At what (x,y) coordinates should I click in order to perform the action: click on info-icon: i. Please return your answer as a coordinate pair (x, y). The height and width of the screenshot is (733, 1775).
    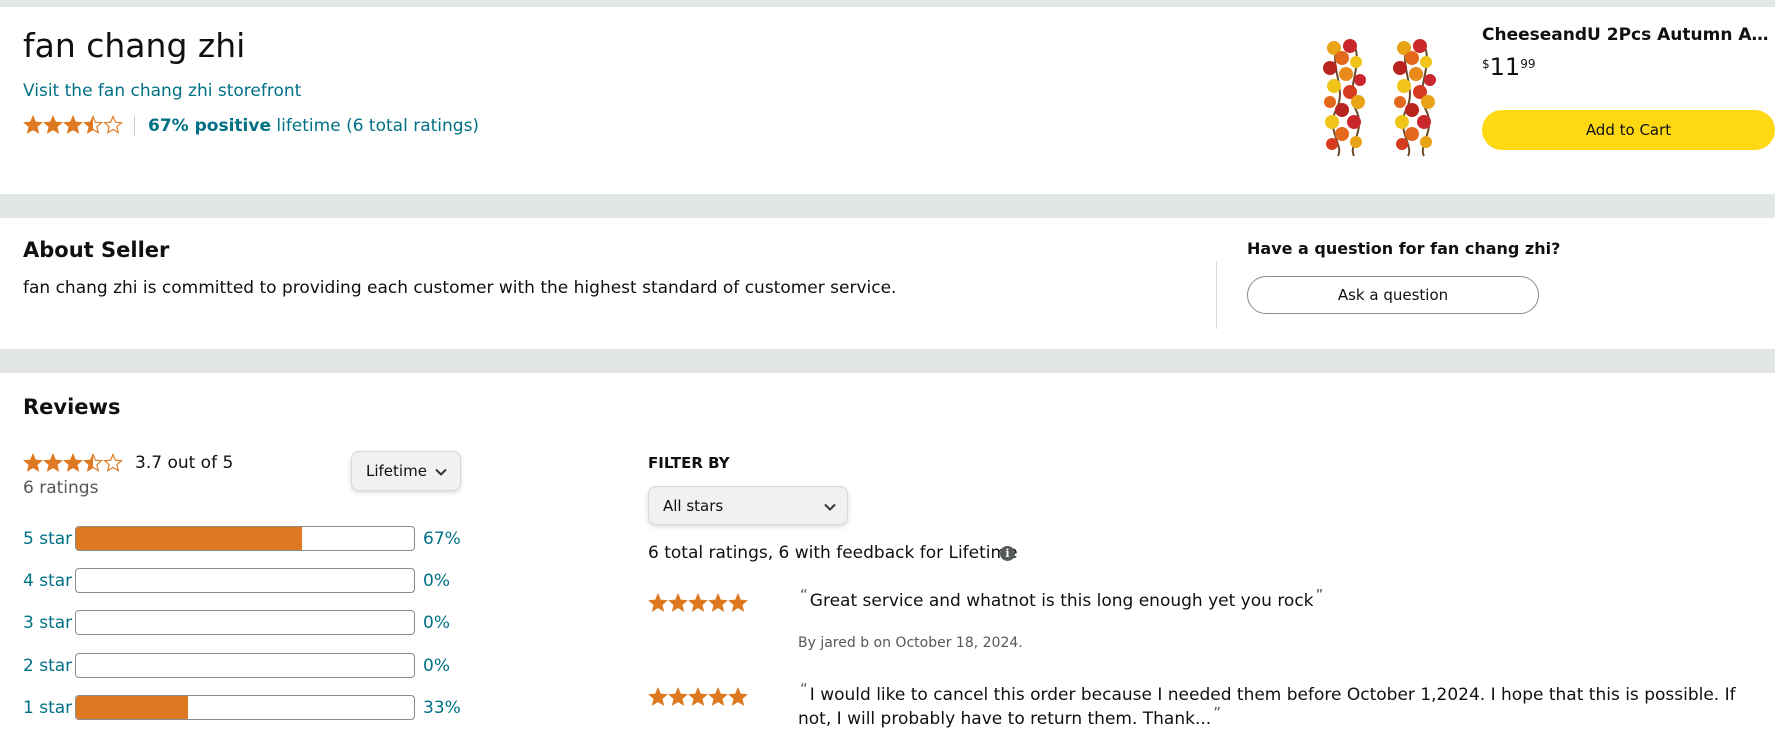
    Looking at the image, I should click on (1007, 553).